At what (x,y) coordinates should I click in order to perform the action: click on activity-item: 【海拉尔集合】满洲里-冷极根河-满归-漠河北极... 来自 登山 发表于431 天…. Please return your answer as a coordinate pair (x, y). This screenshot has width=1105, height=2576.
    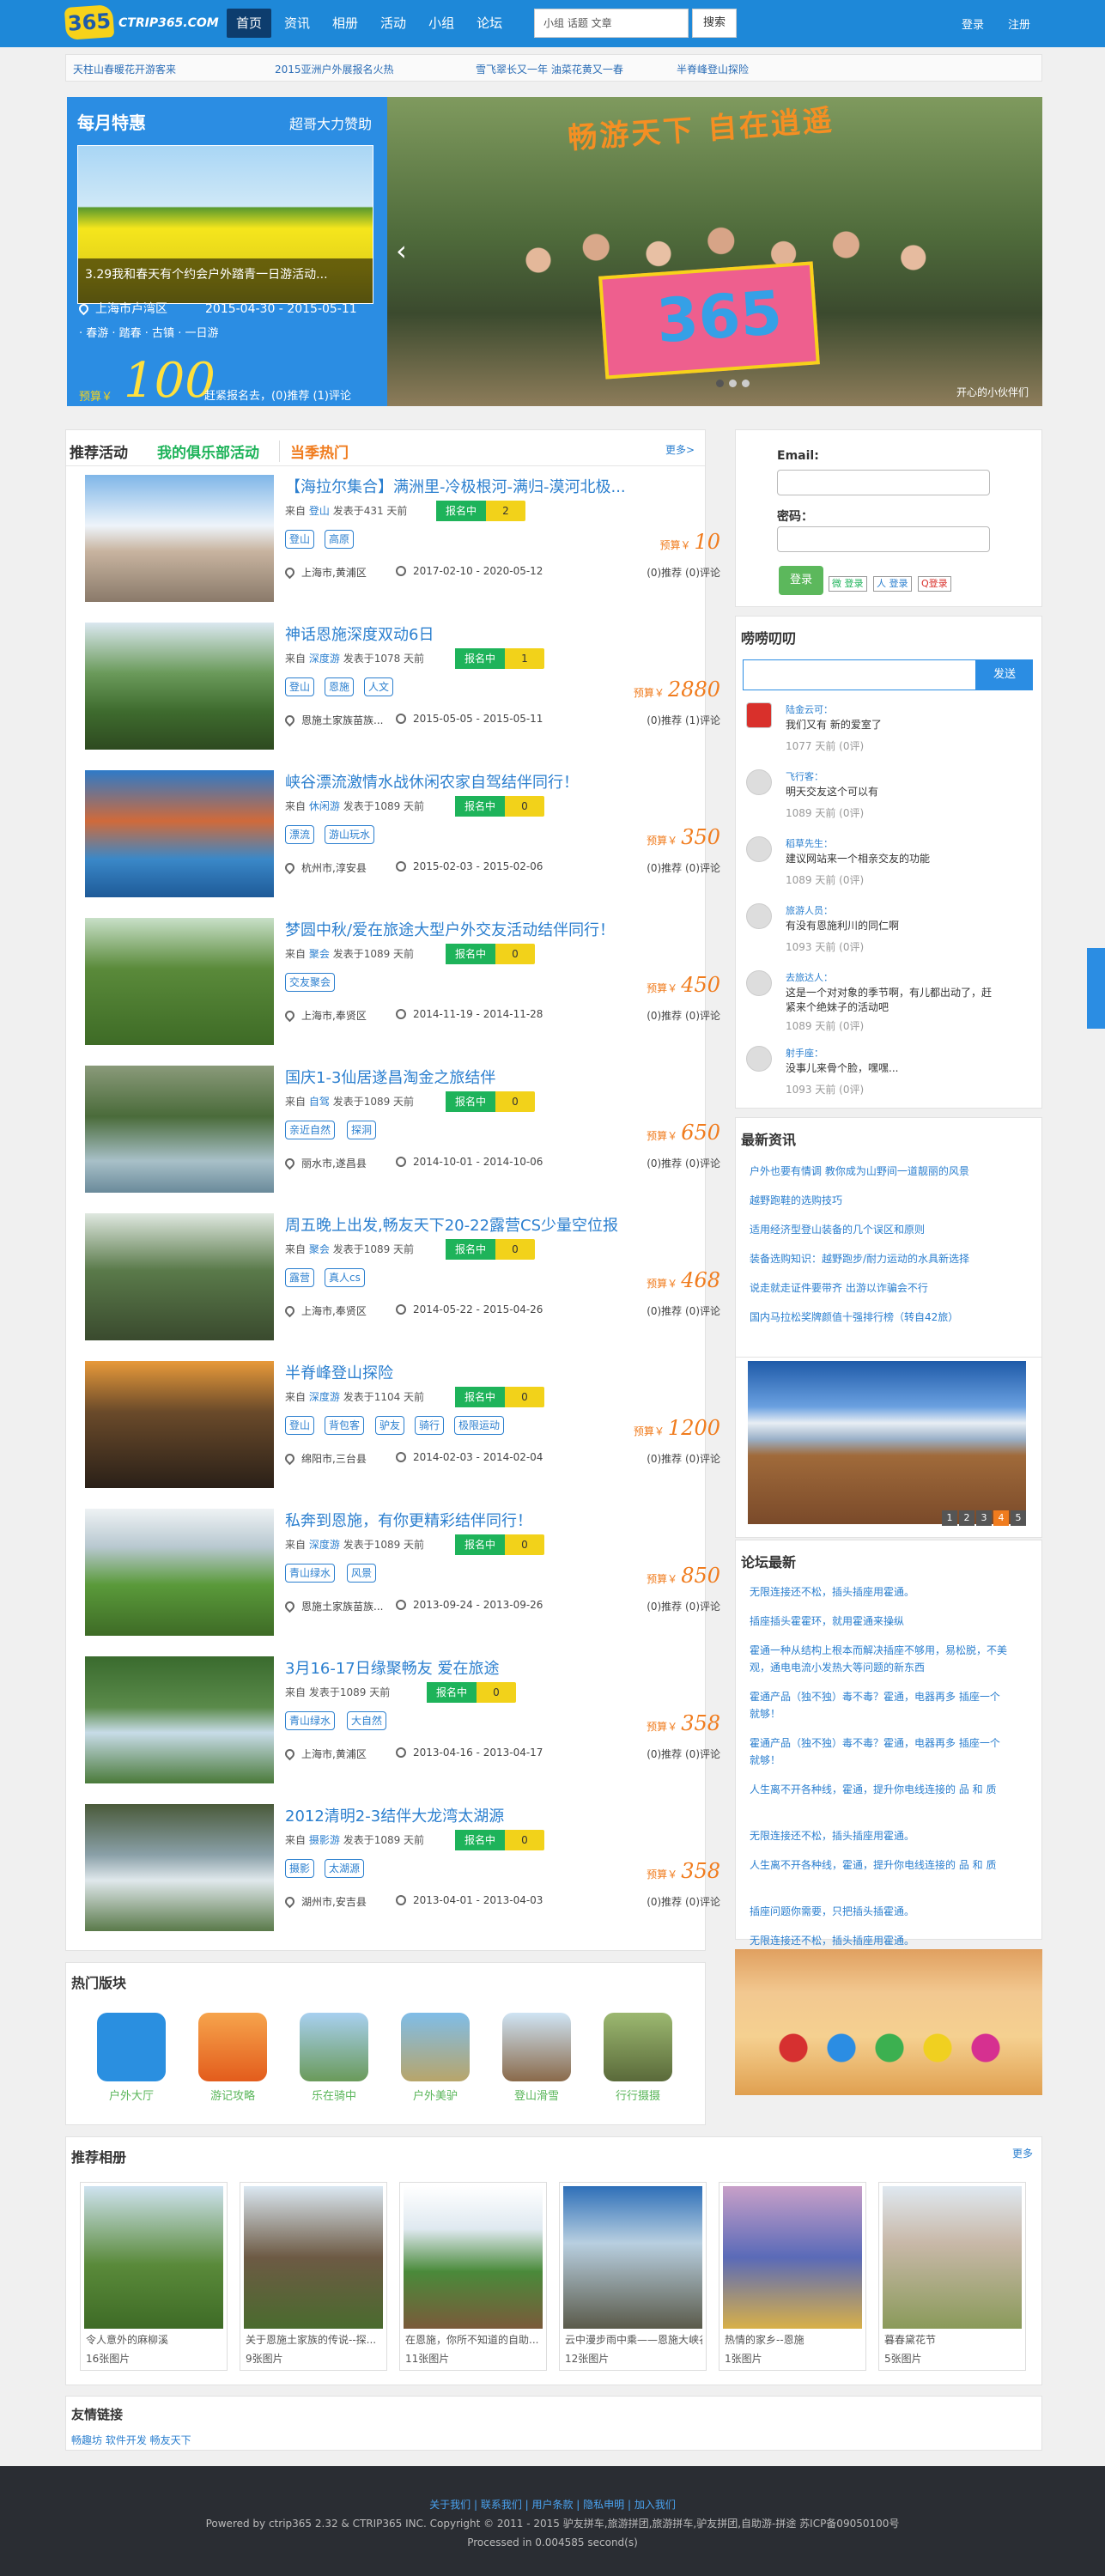
    Looking at the image, I should click on (412, 543).